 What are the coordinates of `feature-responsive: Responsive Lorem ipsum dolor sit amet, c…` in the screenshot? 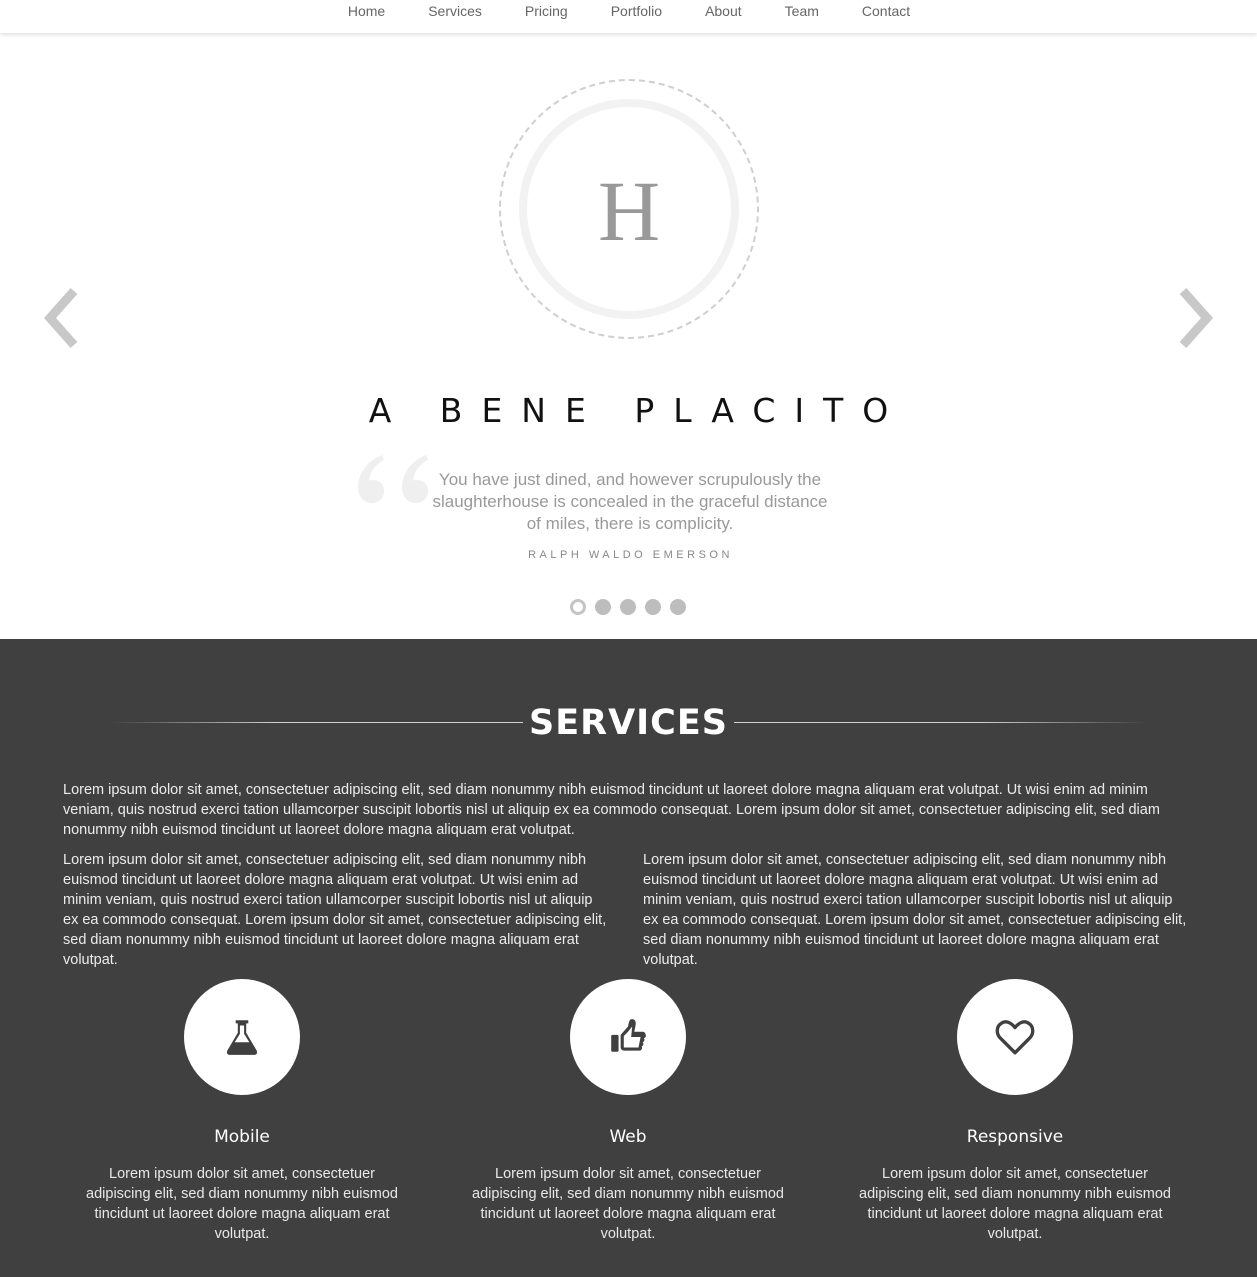 It's located at (1015, 1111).